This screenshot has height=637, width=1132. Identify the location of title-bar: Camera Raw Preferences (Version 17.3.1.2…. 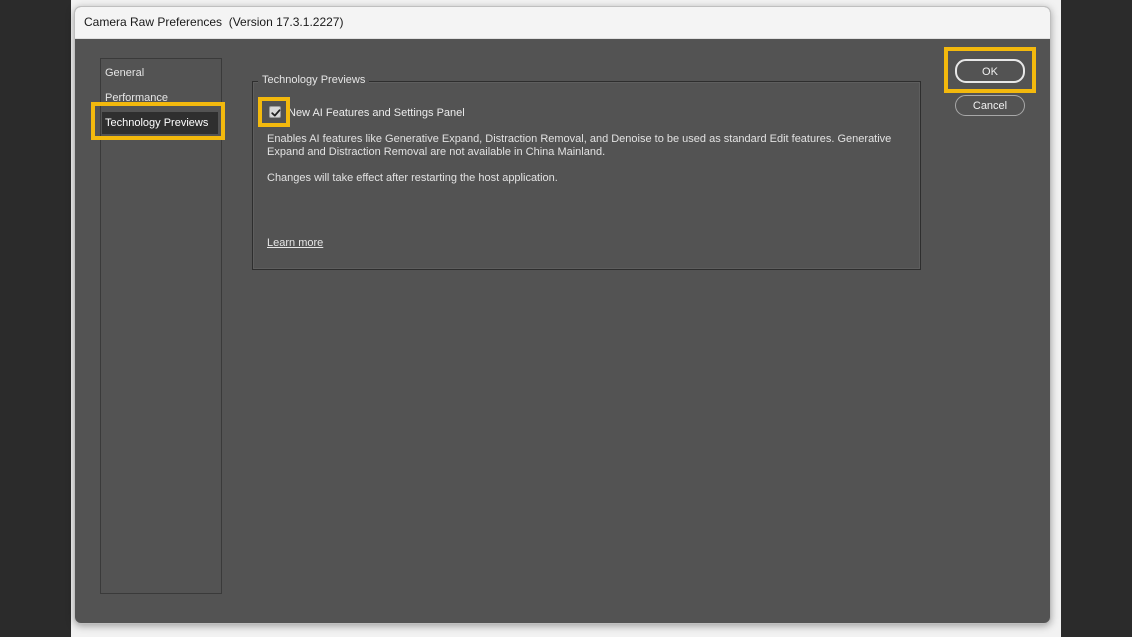
(562, 23).